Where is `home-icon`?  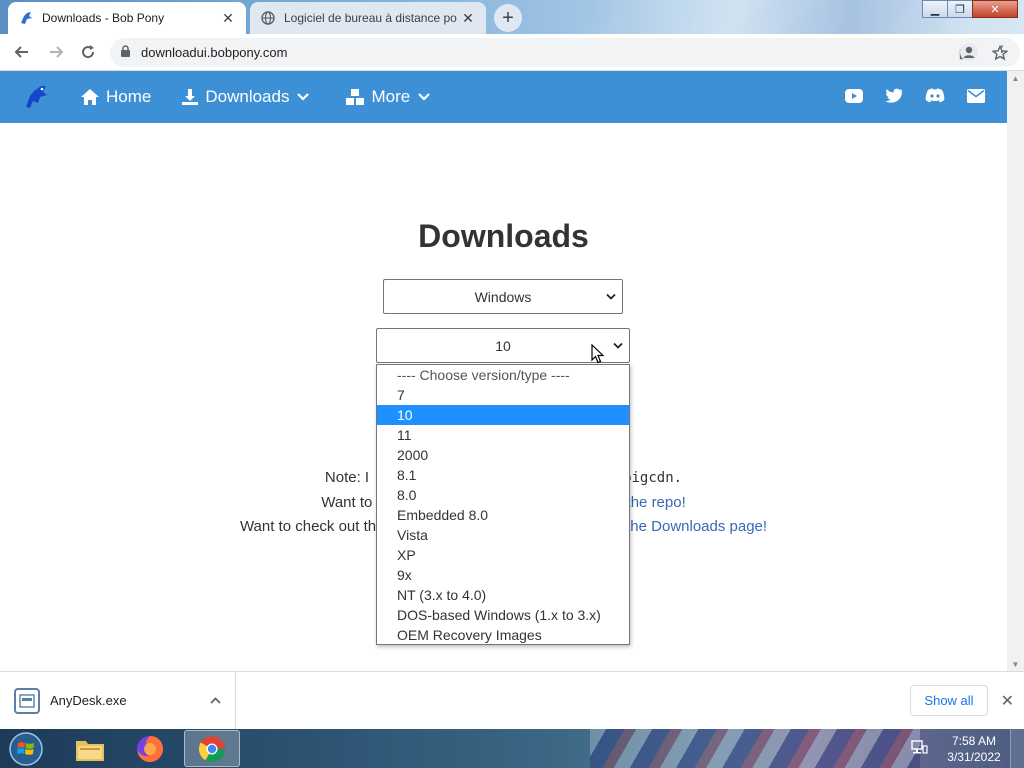 home-icon is located at coordinates (90, 97).